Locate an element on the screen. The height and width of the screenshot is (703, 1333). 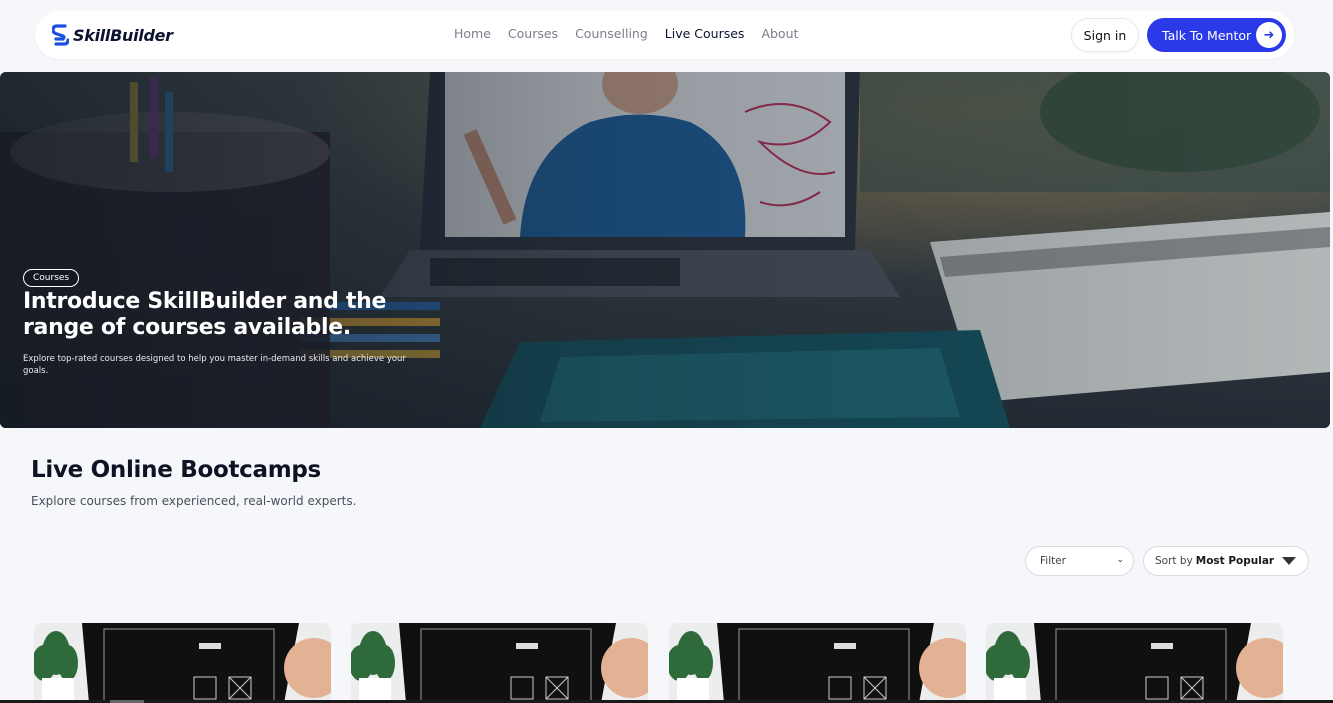
sign-in-button: Sign in is located at coordinates (1105, 35).